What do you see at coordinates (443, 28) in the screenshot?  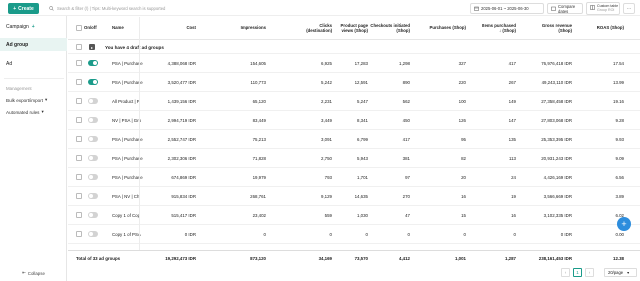 I see `header-purchases: Purchases (Shop)` at bounding box center [443, 28].